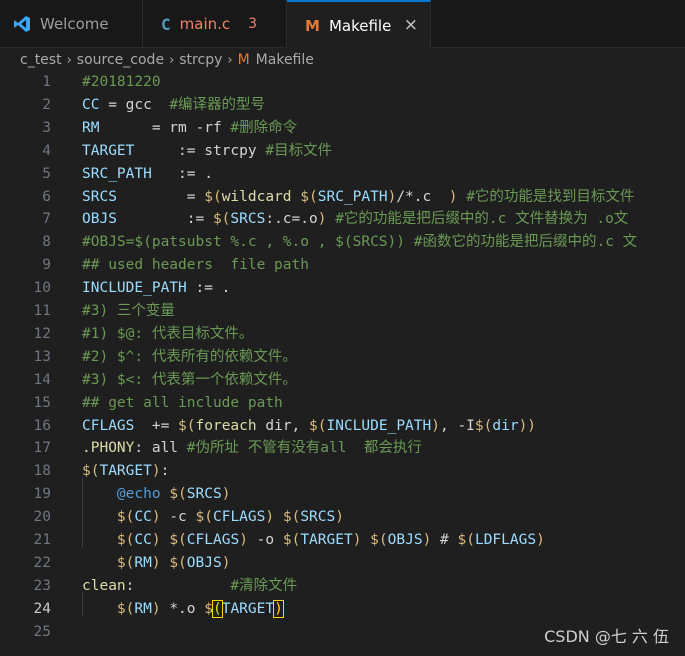 Image resolution: width=685 pixels, height=656 pixels. I want to click on comment-token: #伪所址 不管有没有all 都会执行, so click(304, 448).